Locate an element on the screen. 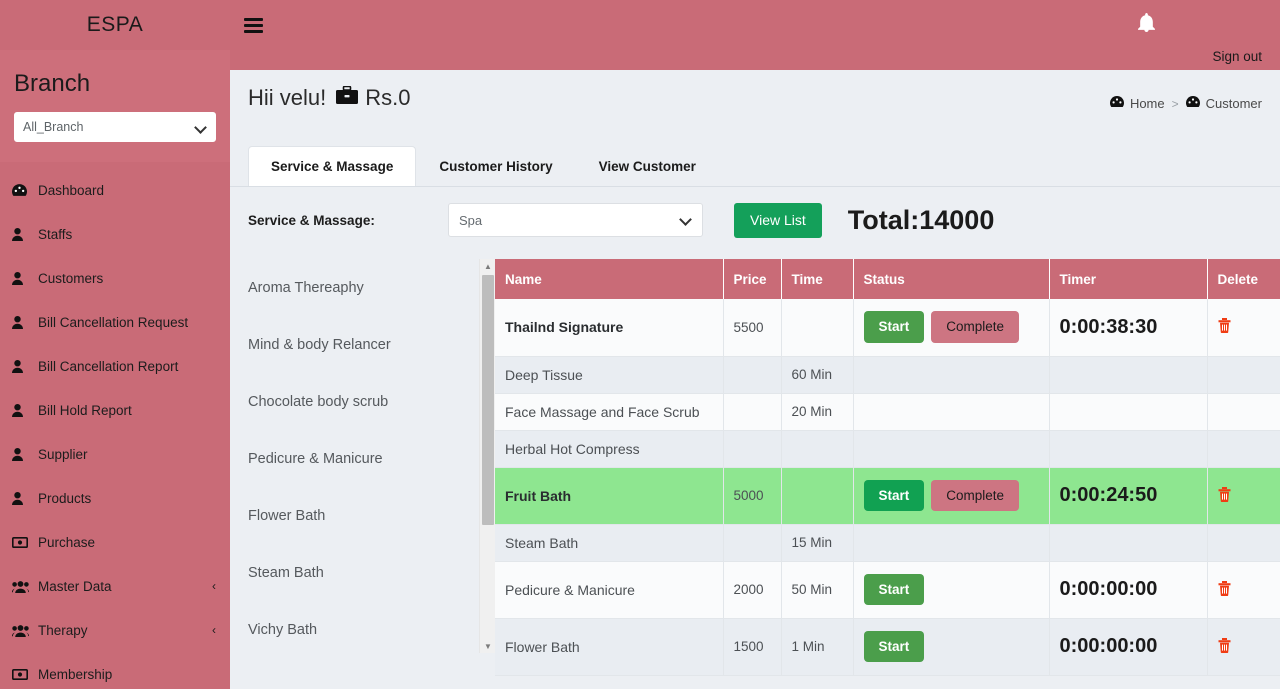  breadcrumb-item-home: Home is located at coordinates (1137, 103).